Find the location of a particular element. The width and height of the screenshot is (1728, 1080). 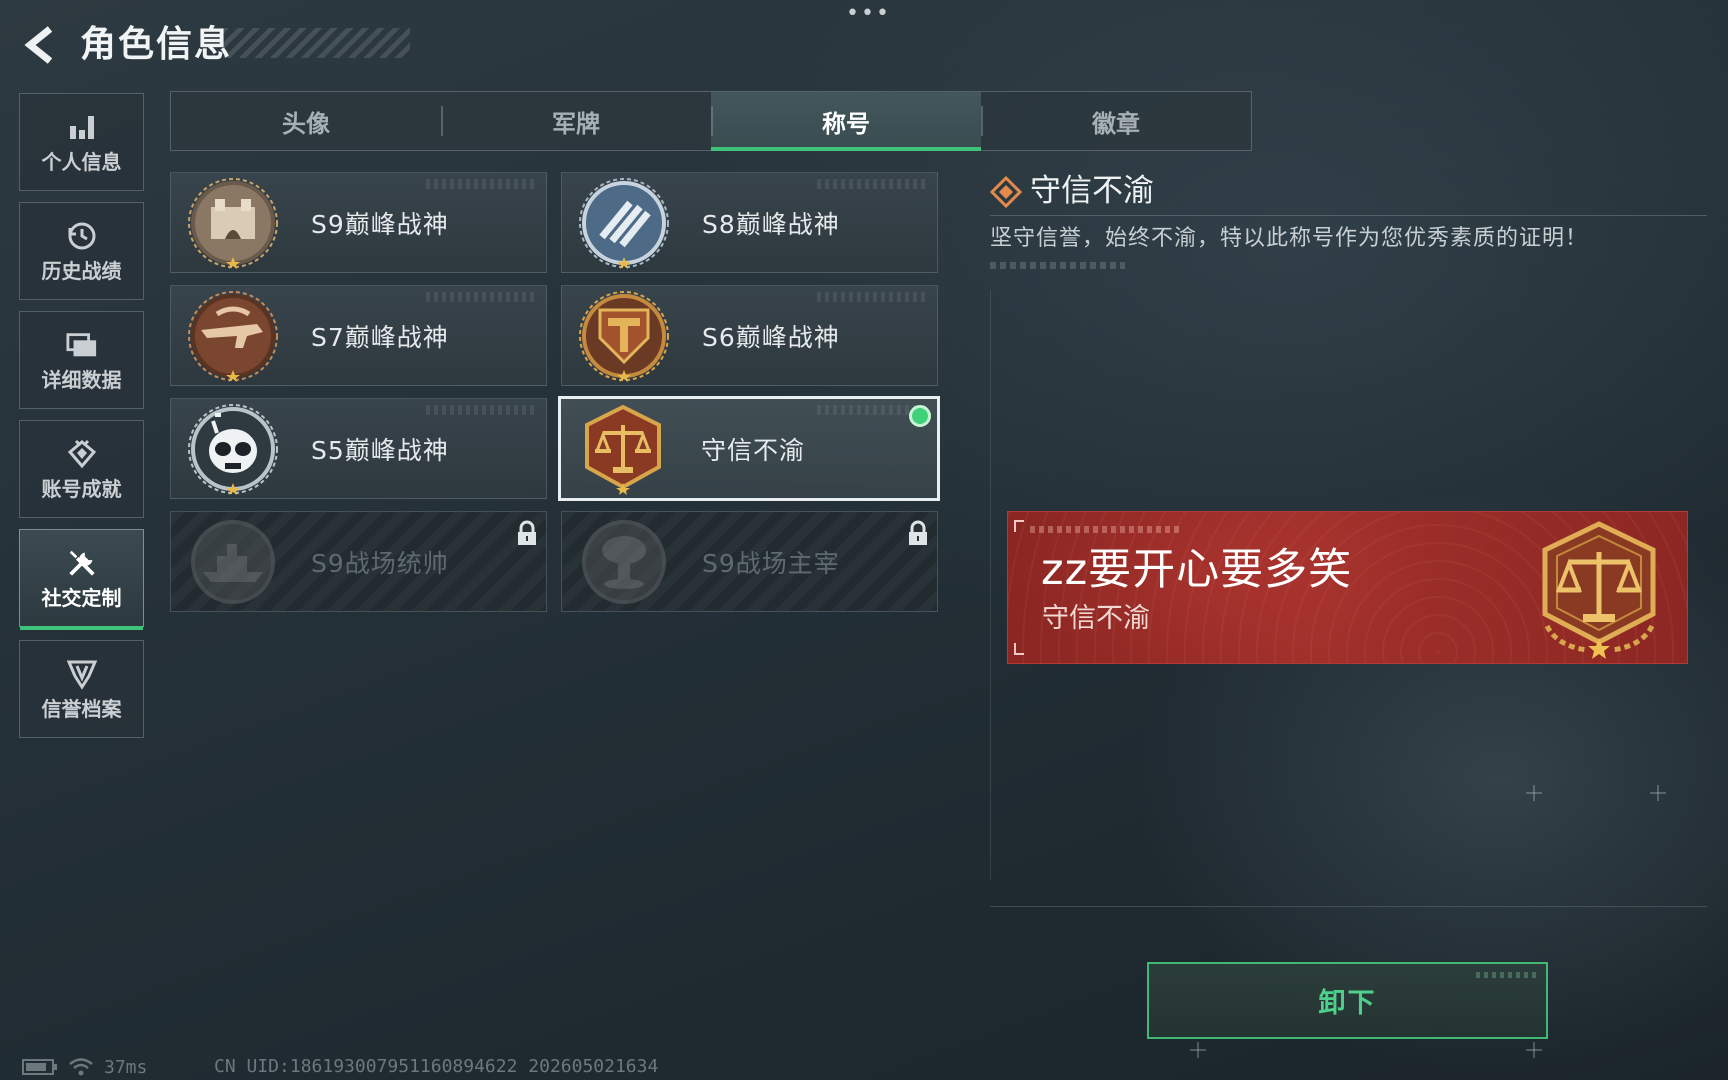

ping-value: 37ms is located at coordinates (126, 1067).